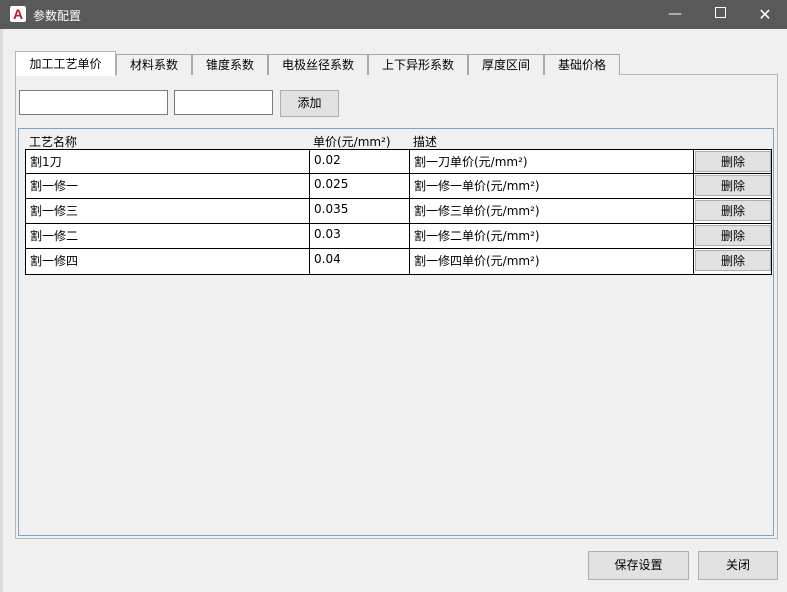  Describe the element at coordinates (154, 64) in the screenshot. I see `tab-material-coef: 材料系数` at that location.